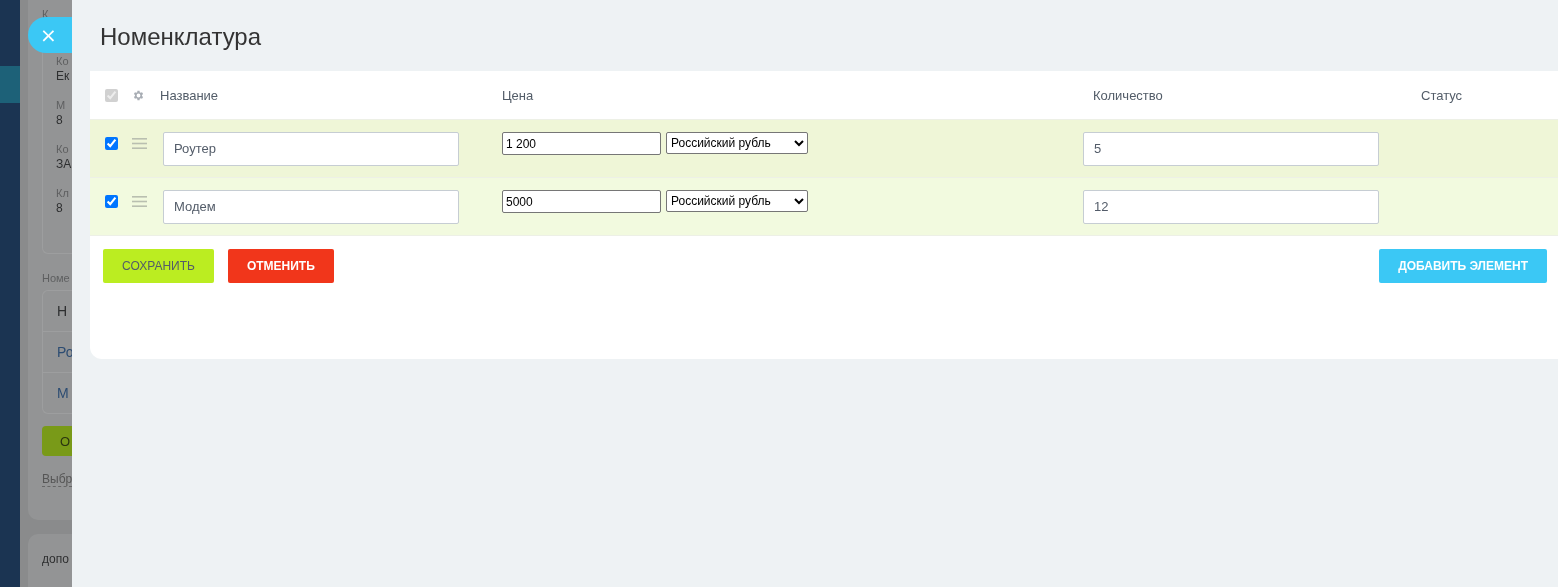  Describe the element at coordinates (311, 206) in the screenshot. I see `name-field: Модем` at that location.